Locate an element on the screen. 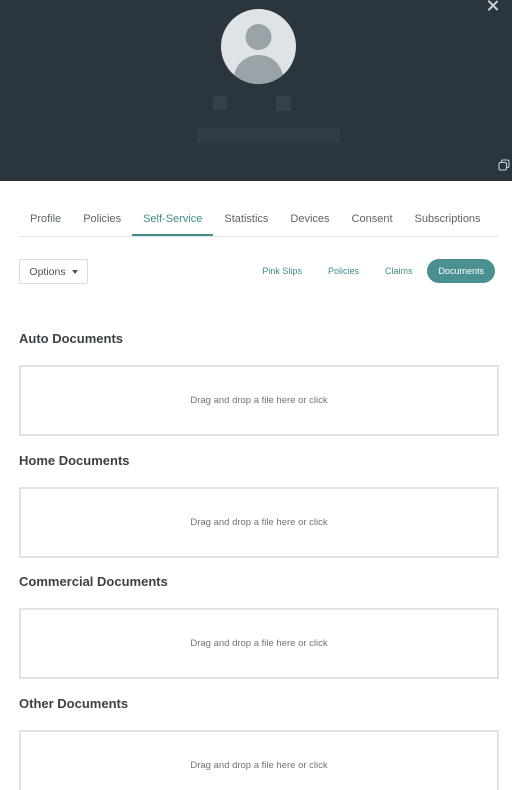  redacted-subtitle is located at coordinates (268, 135).